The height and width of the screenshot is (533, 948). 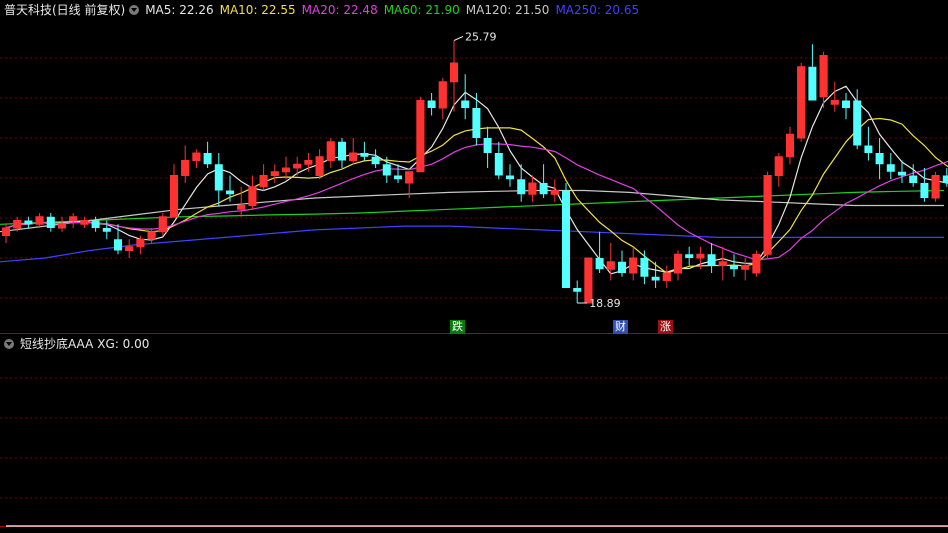 What do you see at coordinates (339, 10) in the screenshot?
I see `ma20-label: MA20: 22.48` at bounding box center [339, 10].